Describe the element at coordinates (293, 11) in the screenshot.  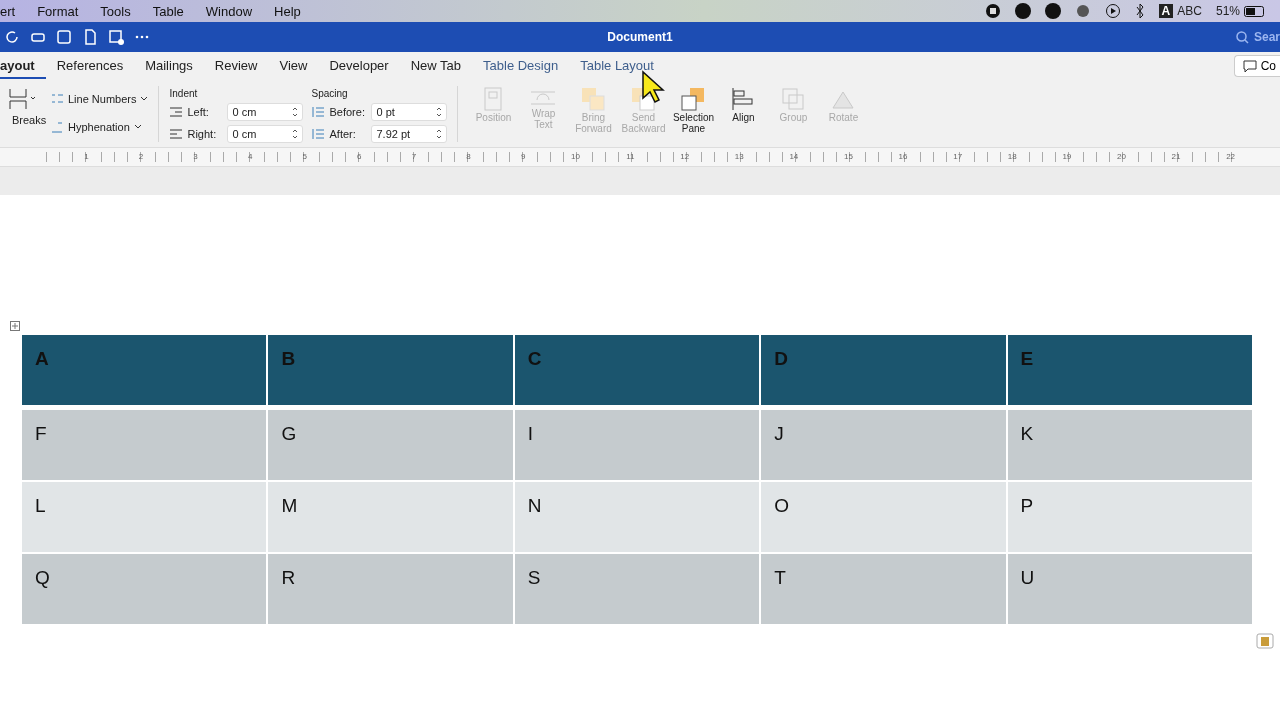
I see `menu-item: Help` at that location.